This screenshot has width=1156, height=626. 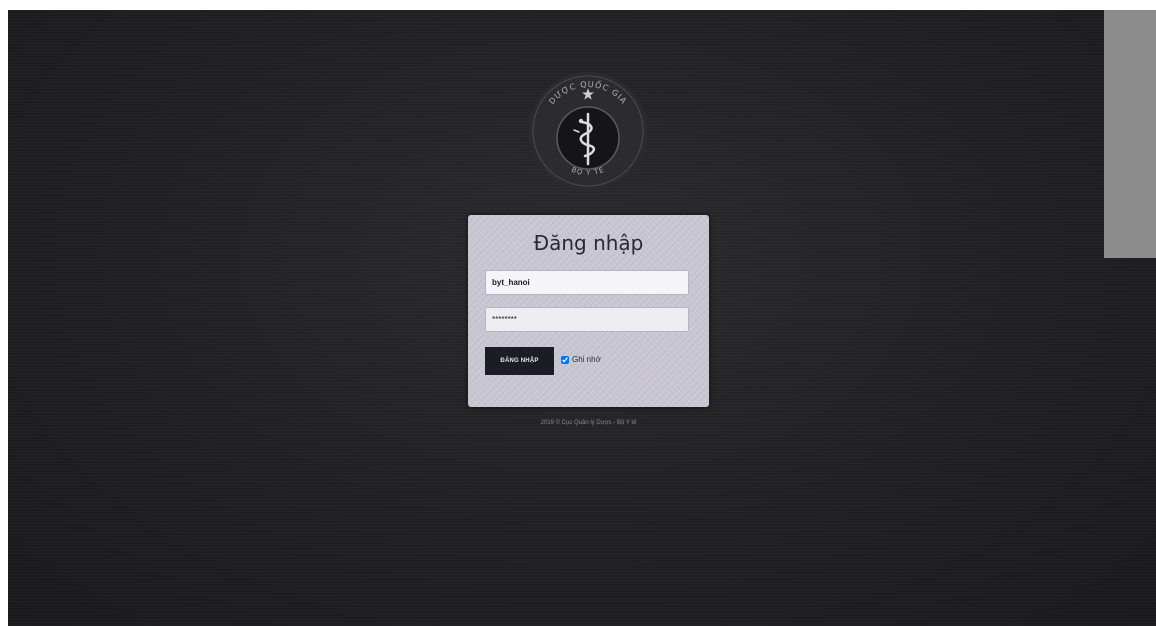 What do you see at coordinates (588, 243) in the screenshot?
I see `login-title: Đăng nhập` at bounding box center [588, 243].